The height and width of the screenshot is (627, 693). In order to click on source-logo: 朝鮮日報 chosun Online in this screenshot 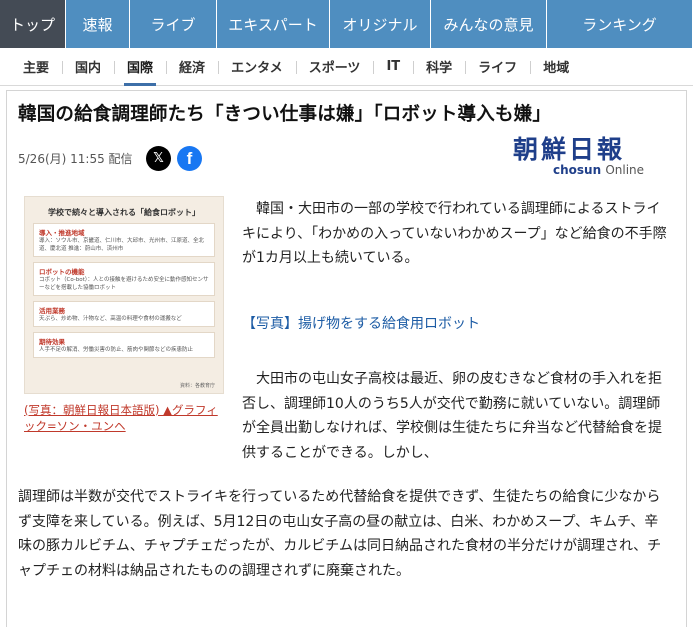, I will do `click(579, 158)`.